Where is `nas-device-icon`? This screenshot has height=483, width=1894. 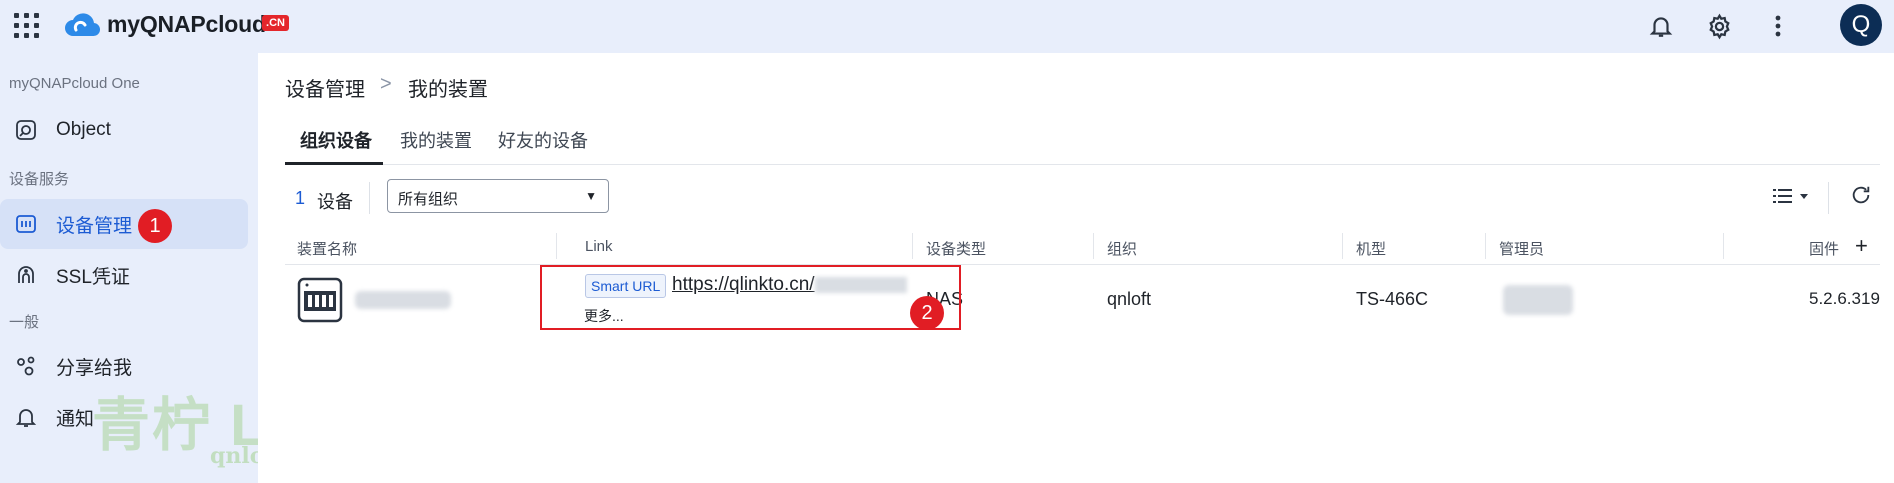 nas-device-icon is located at coordinates (320, 302).